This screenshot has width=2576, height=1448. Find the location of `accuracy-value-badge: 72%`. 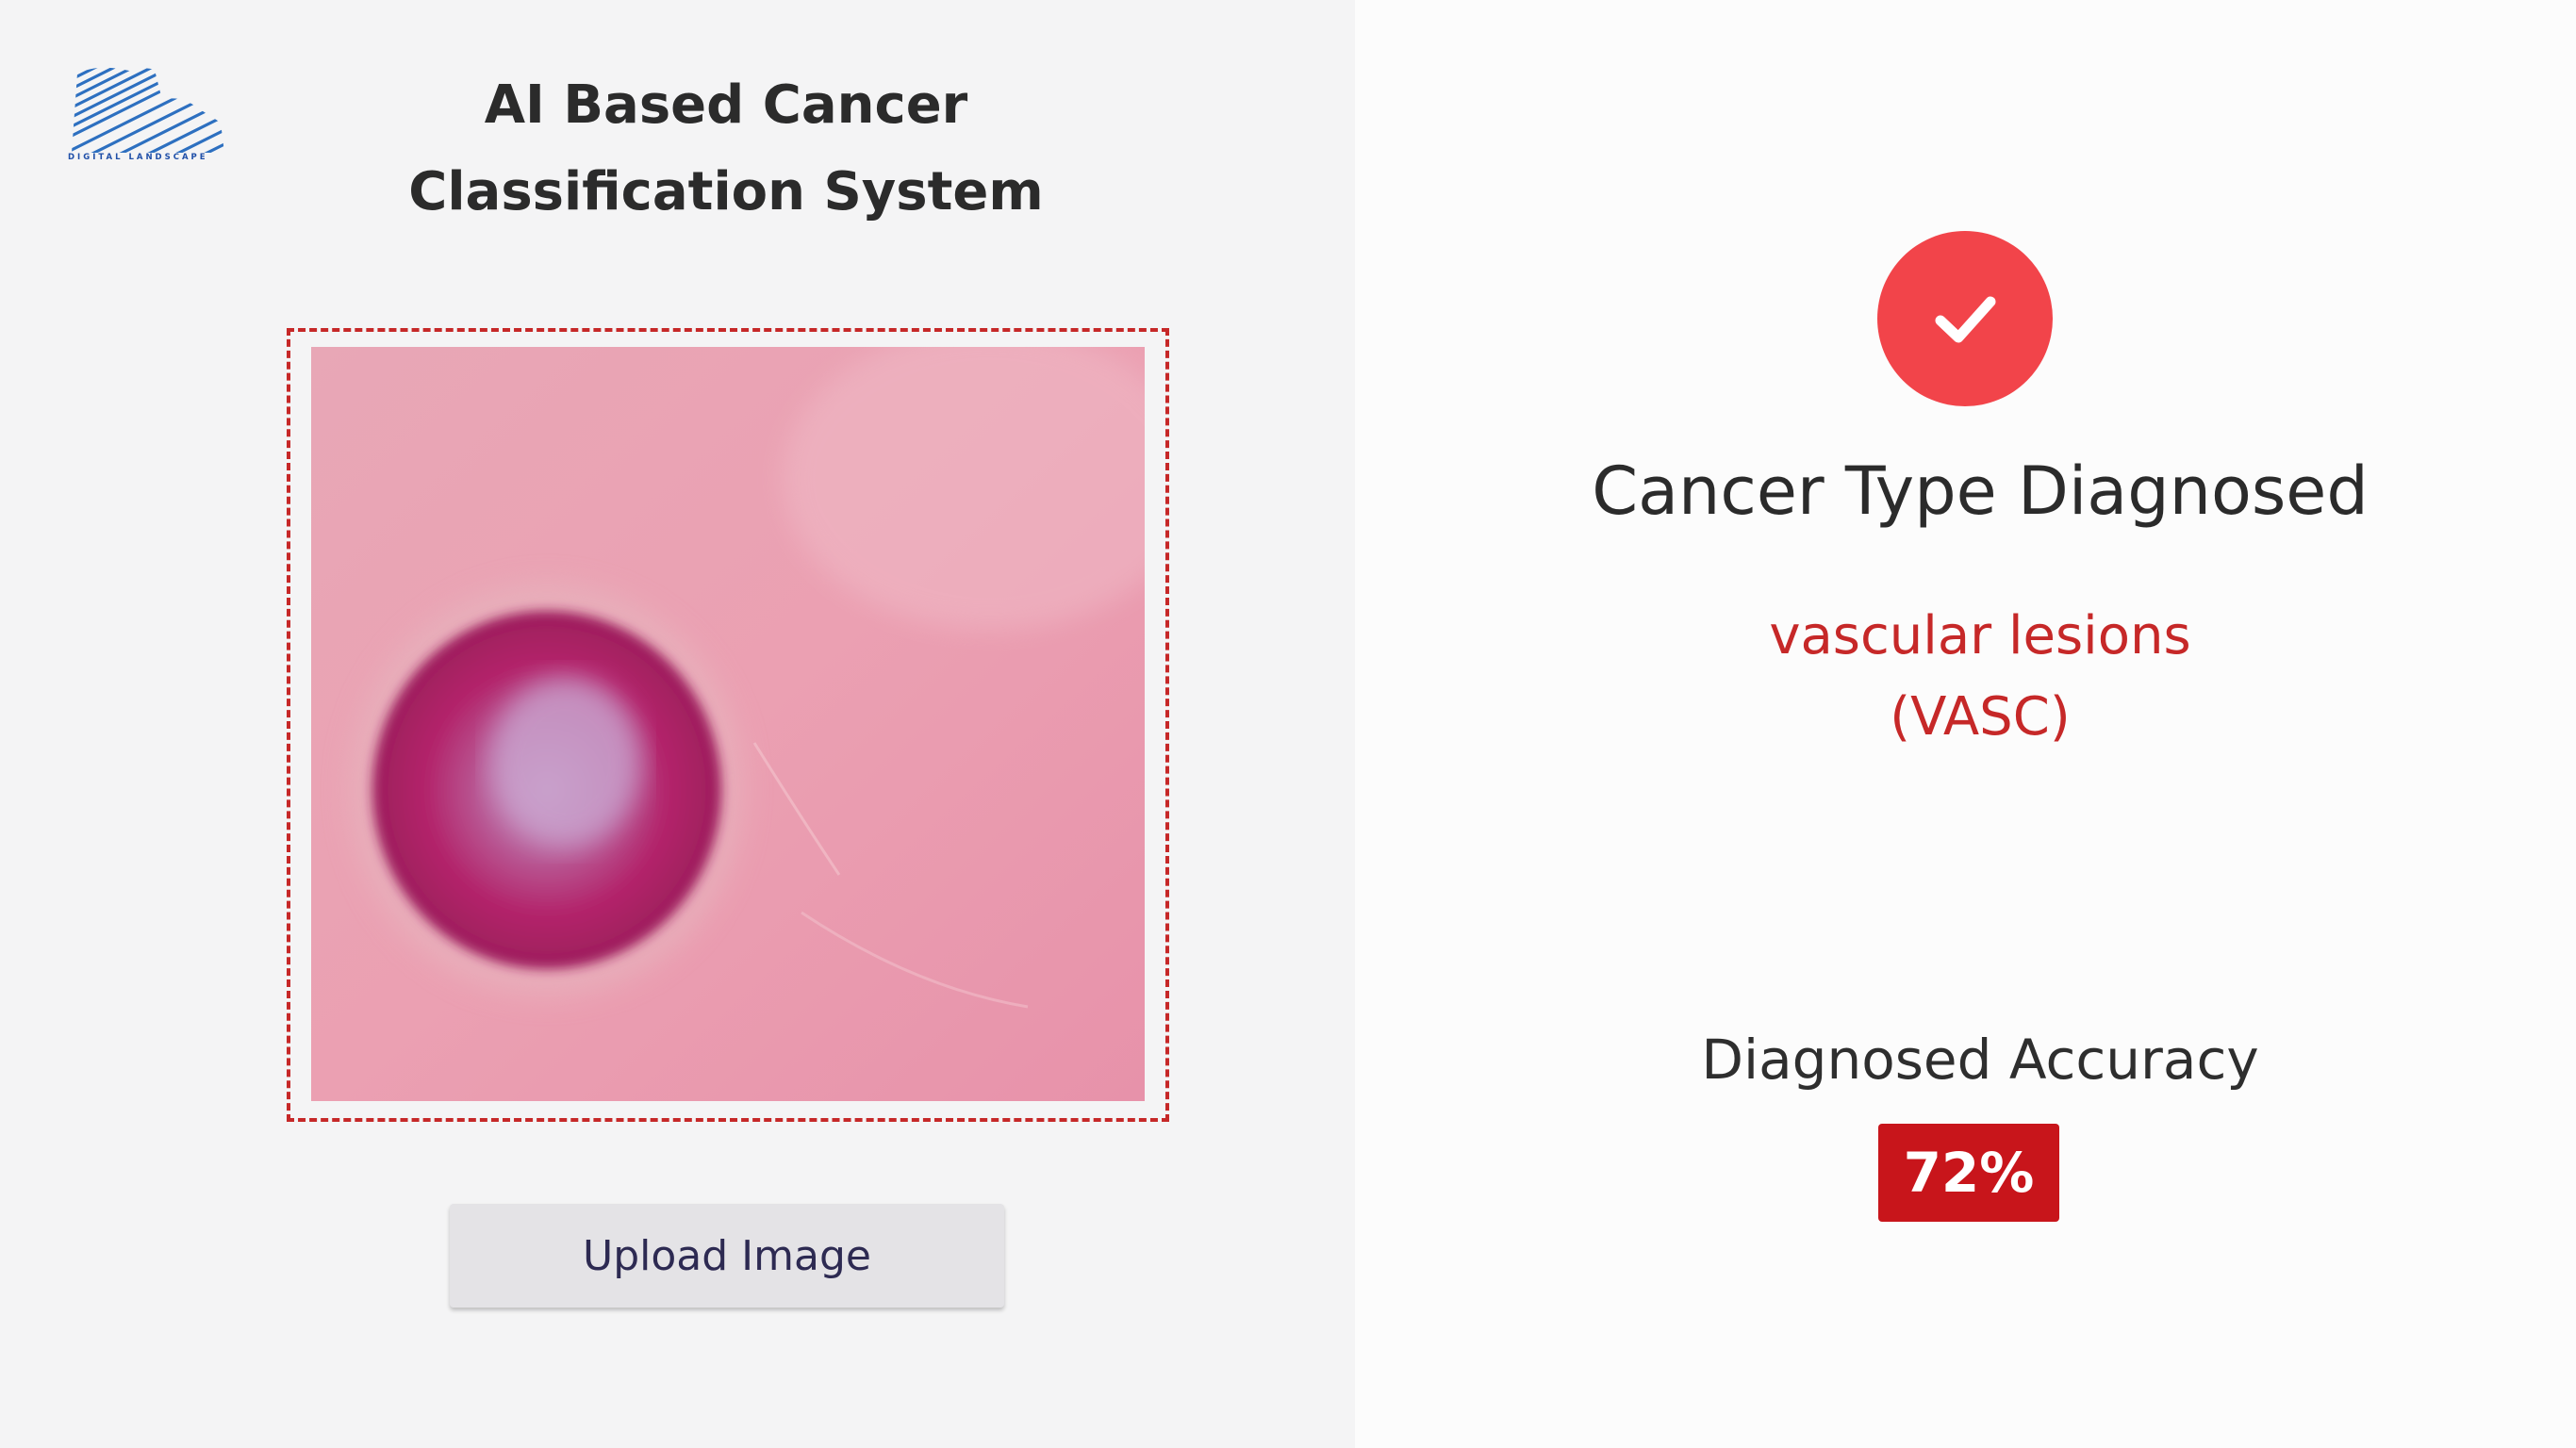

accuracy-value-badge: 72% is located at coordinates (1968, 1173).